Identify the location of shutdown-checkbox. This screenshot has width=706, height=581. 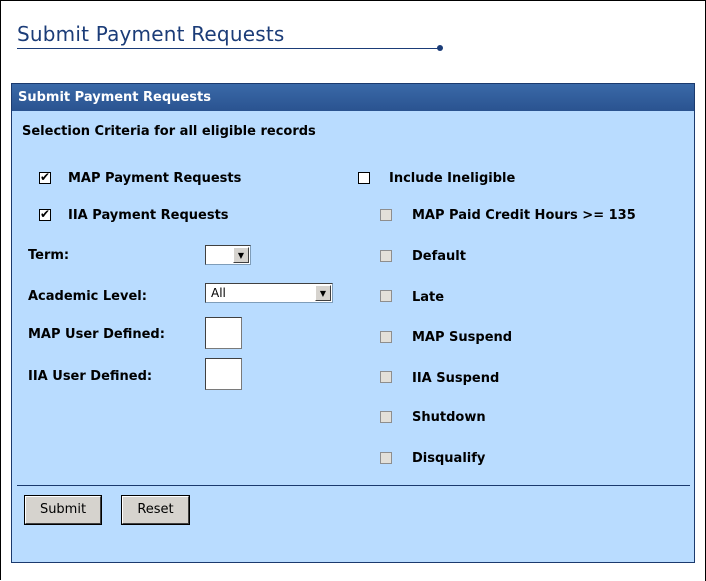
(386, 417).